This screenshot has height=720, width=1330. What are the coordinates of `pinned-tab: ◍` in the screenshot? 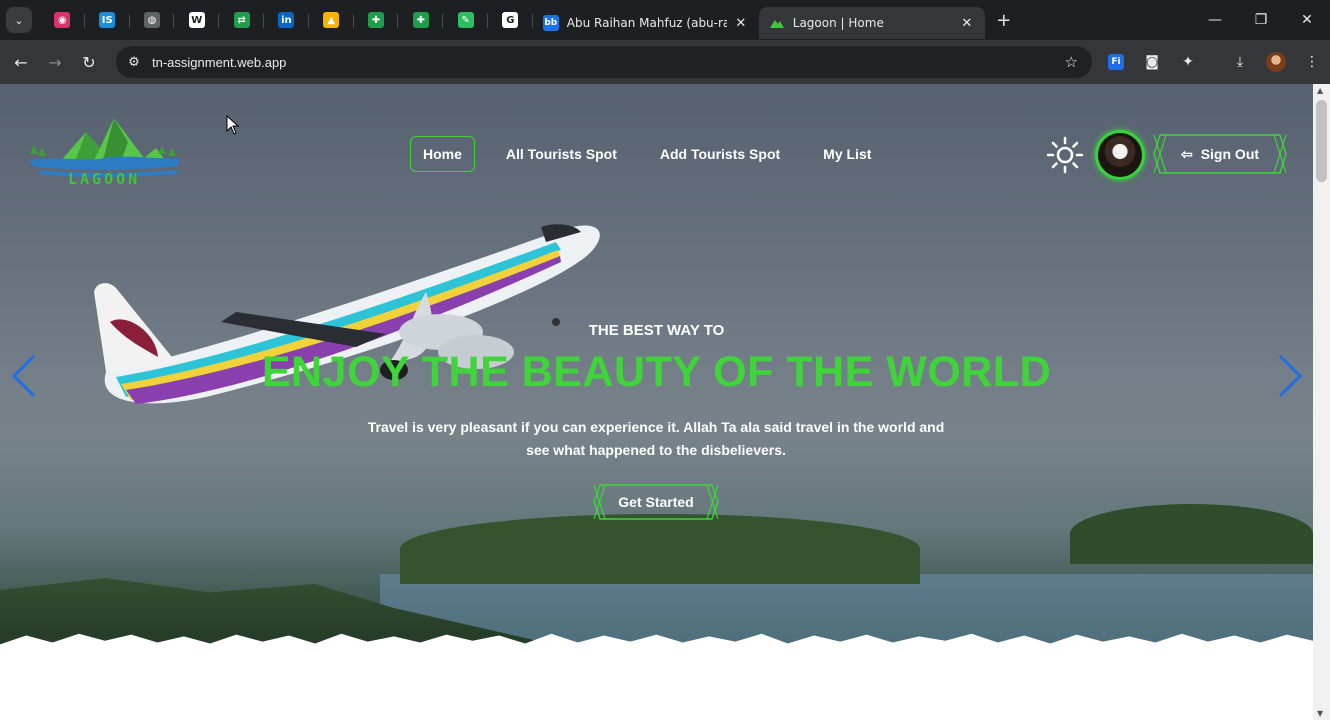 It's located at (152, 20).